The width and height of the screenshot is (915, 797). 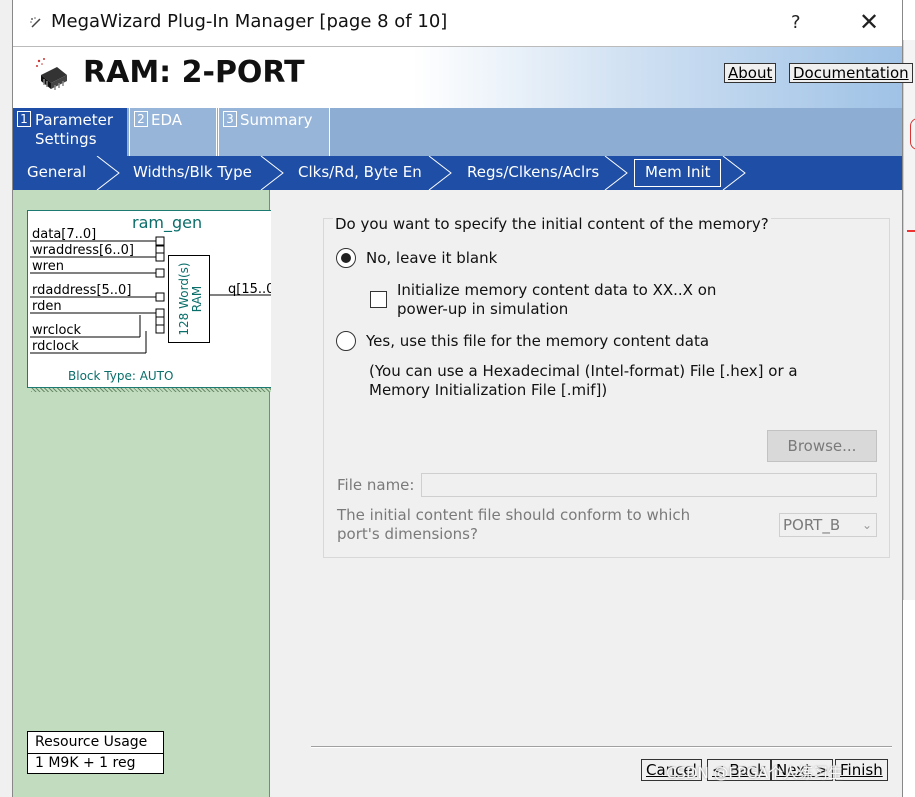 What do you see at coordinates (851, 73) in the screenshot?
I see `documentation-button: Documentation` at bounding box center [851, 73].